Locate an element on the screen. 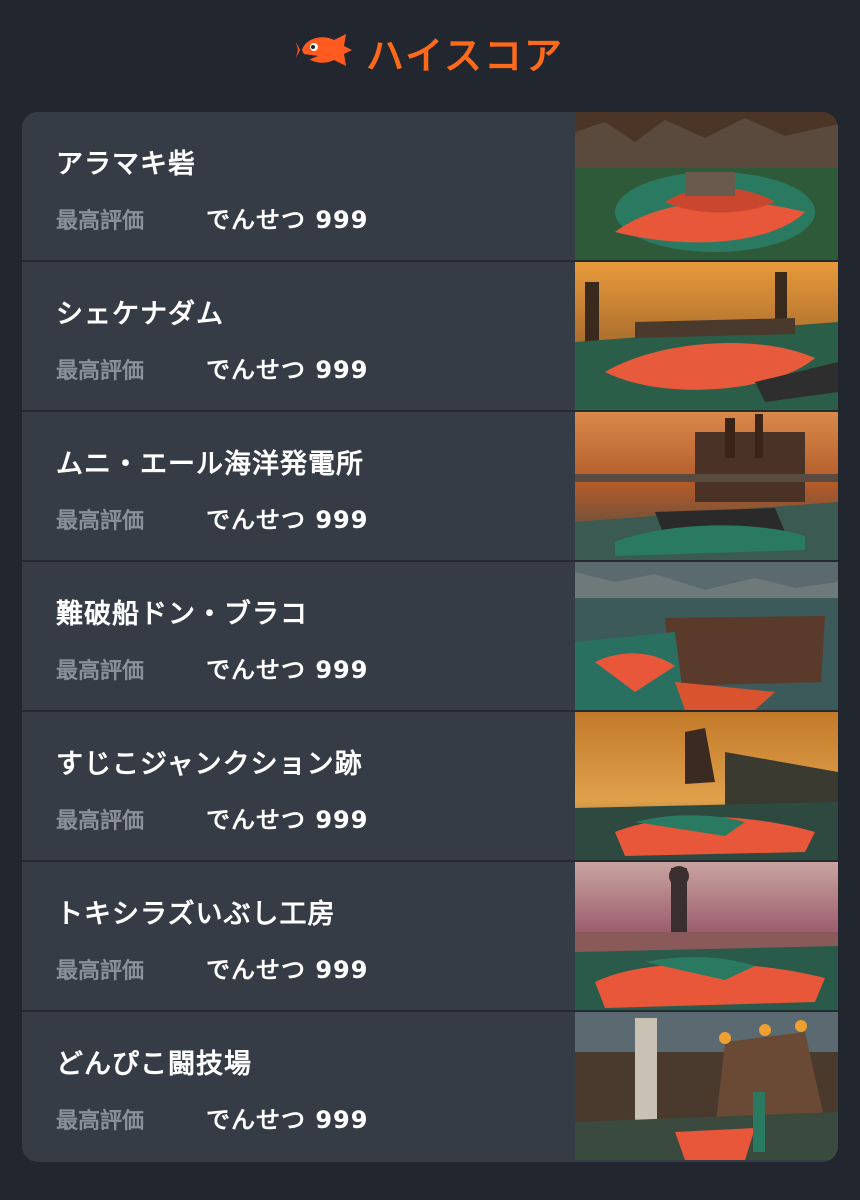 The image size is (860, 1200). header-inner: ハイスコア is located at coordinates (430, 52).